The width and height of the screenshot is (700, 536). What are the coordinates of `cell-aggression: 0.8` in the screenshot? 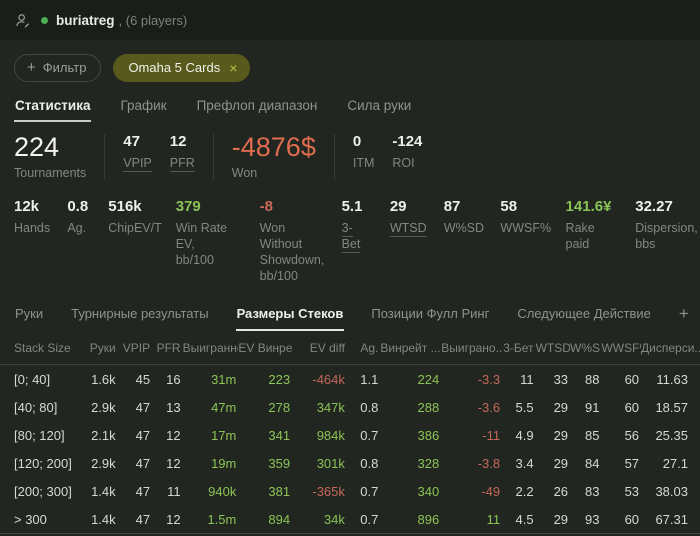 It's located at (369, 463).